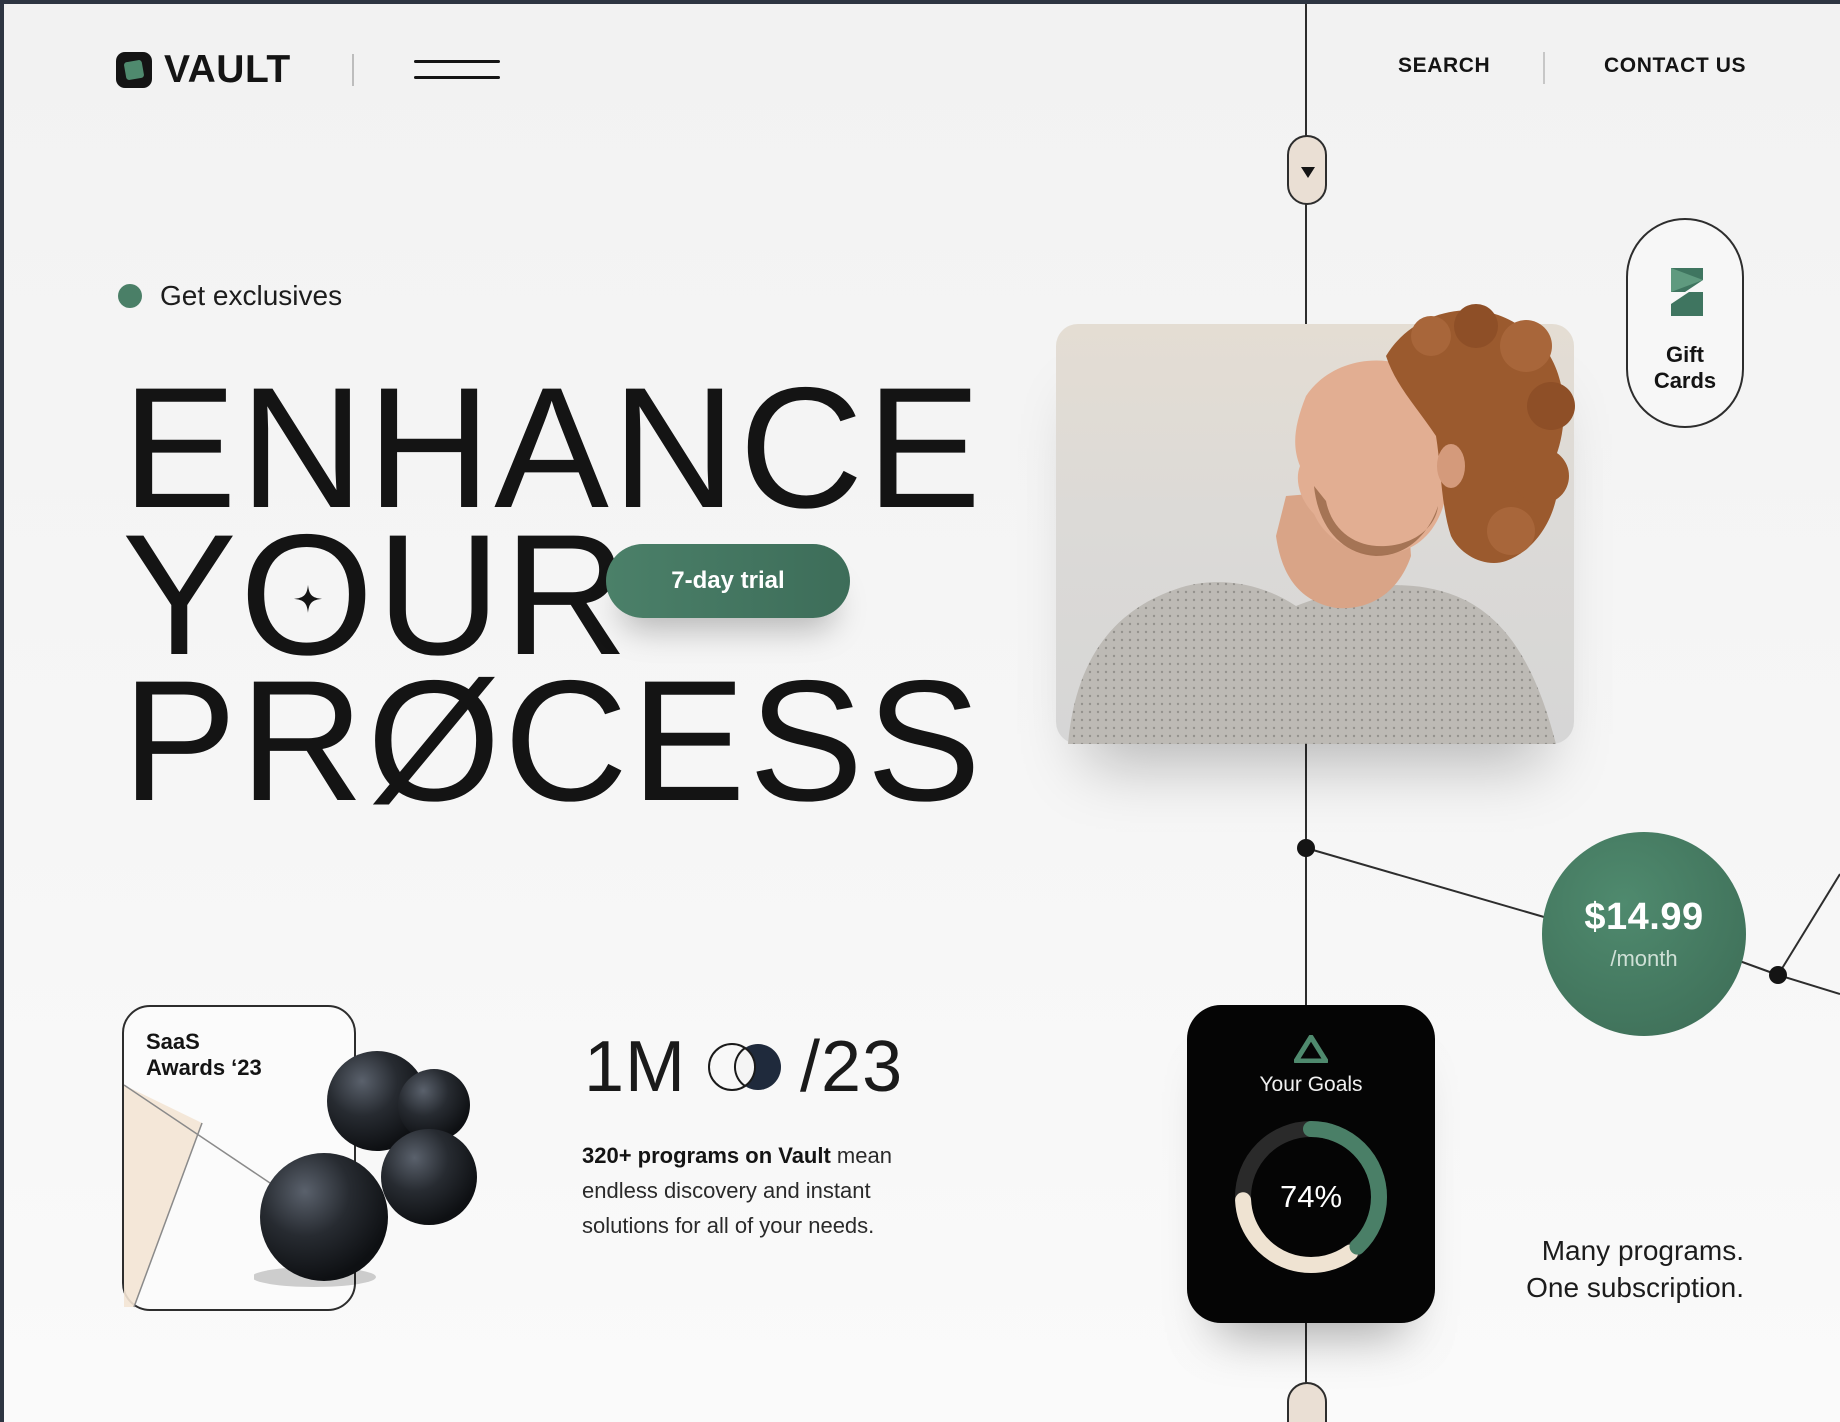 This screenshot has height=1422, width=1840. I want to click on logo-mark-icon, so click(134, 70).